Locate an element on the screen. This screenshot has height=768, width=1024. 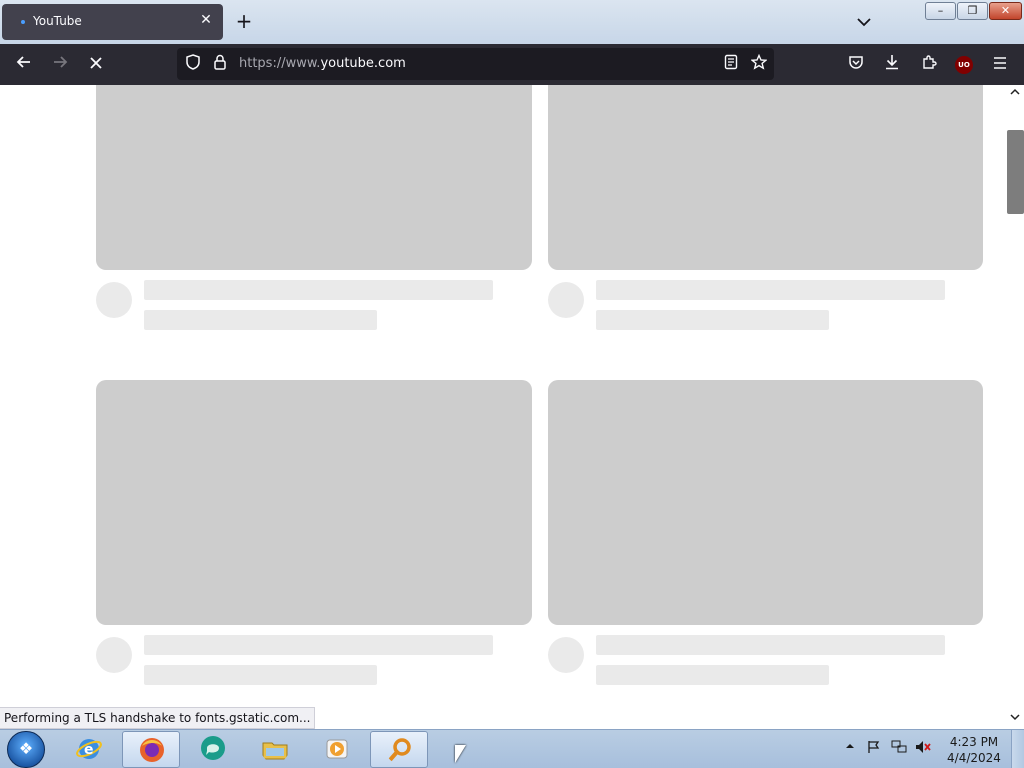
action-center-flag-icon is located at coordinates (874, 748).